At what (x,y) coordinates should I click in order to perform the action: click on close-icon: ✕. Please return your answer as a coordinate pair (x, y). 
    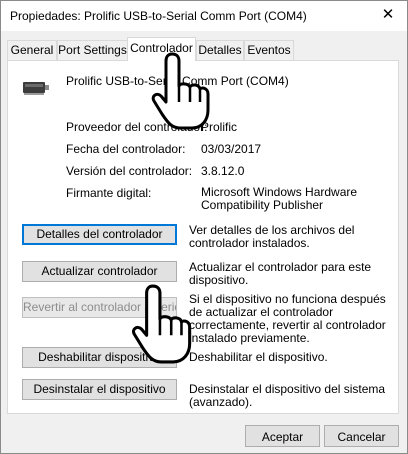
    Looking at the image, I should click on (388, 15).